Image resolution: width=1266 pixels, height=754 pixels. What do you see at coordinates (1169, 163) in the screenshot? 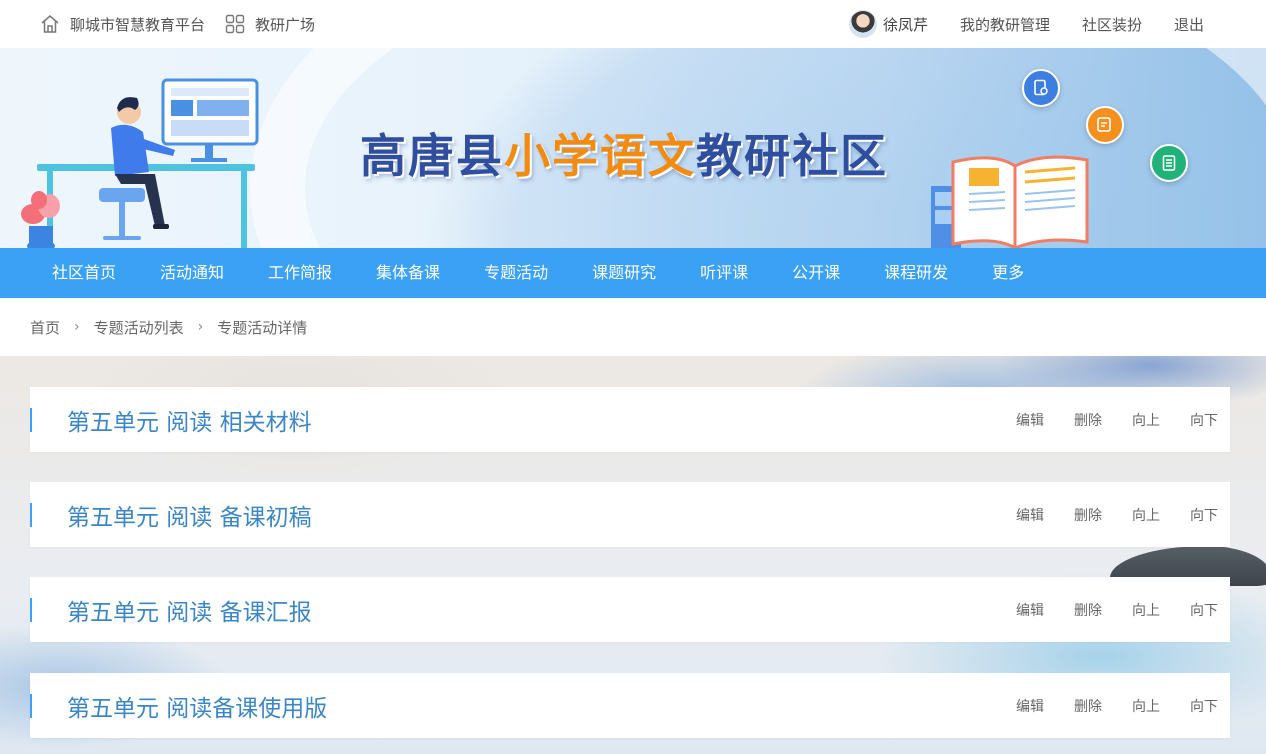
I see `notebook-icon` at bounding box center [1169, 163].